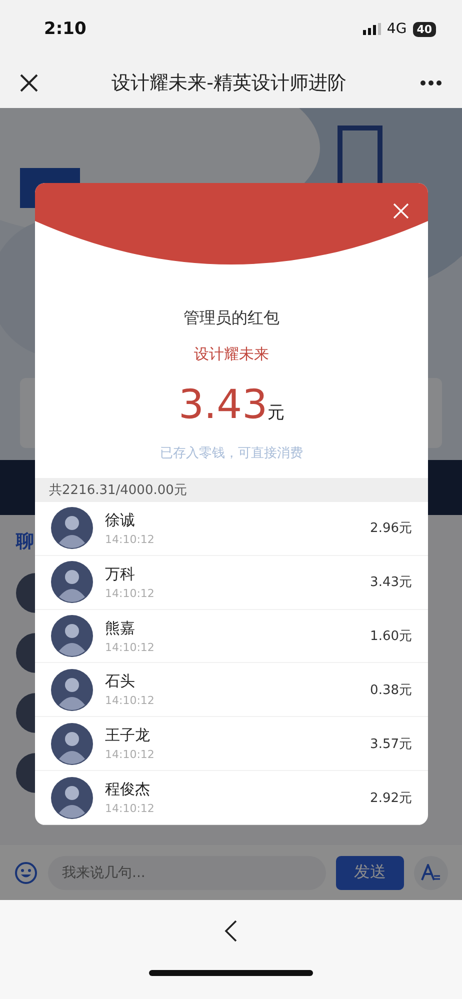 The image size is (462, 999). What do you see at coordinates (276, 413) in the screenshot?
I see `currency-label: 元` at bounding box center [276, 413].